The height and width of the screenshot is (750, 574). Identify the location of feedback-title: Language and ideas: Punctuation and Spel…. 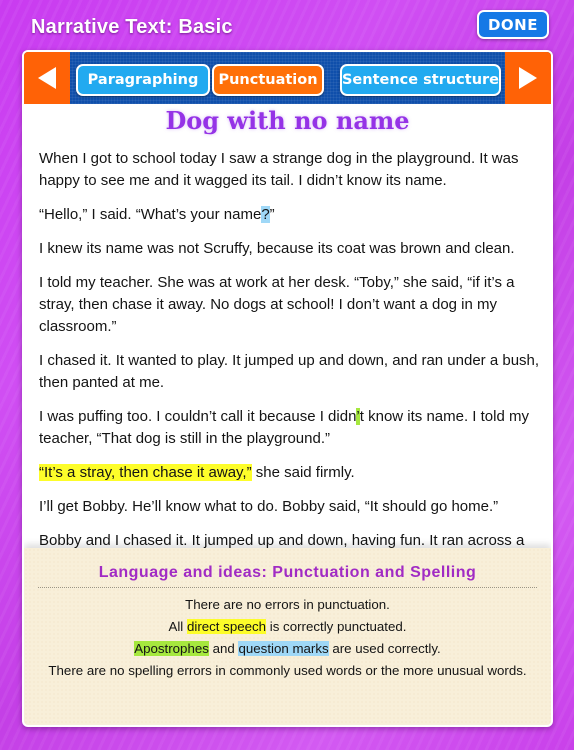
(287, 572).